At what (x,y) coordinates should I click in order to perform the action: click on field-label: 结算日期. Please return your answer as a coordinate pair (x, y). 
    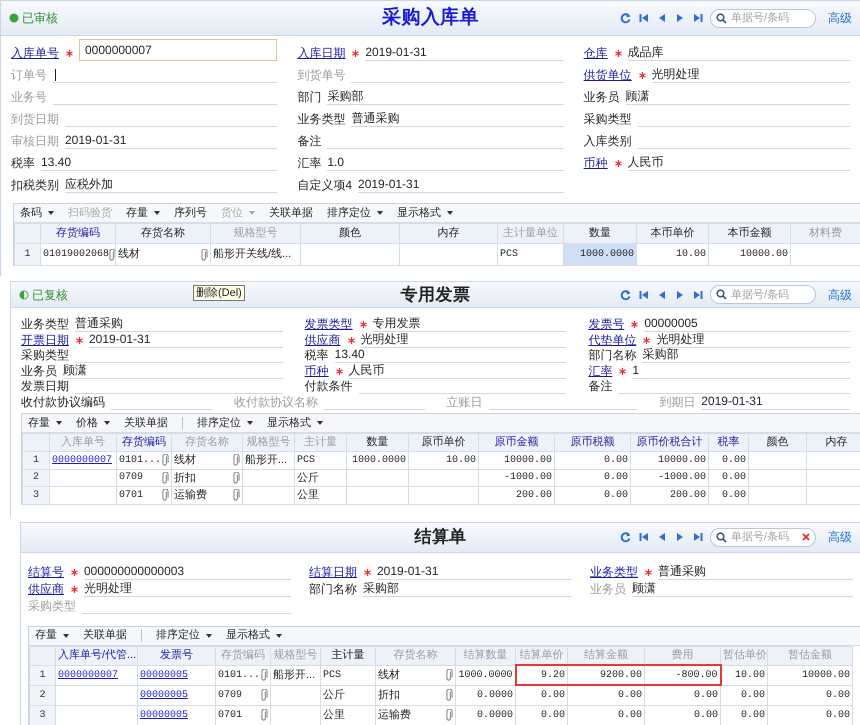
    Looking at the image, I should click on (333, 572).